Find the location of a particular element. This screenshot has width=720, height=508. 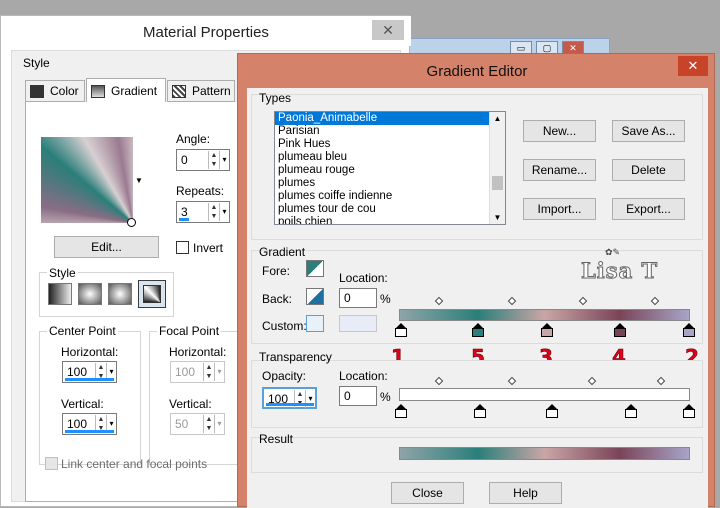

result-gradient-bar is located at coordinates (544, 453).